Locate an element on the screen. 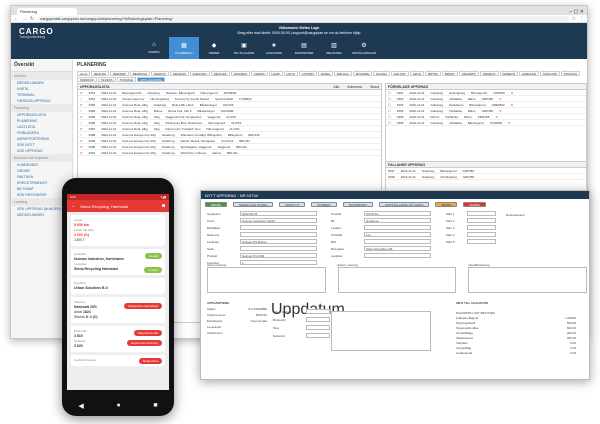  home-nav-icon: ● is located at coordinates (118, 406).